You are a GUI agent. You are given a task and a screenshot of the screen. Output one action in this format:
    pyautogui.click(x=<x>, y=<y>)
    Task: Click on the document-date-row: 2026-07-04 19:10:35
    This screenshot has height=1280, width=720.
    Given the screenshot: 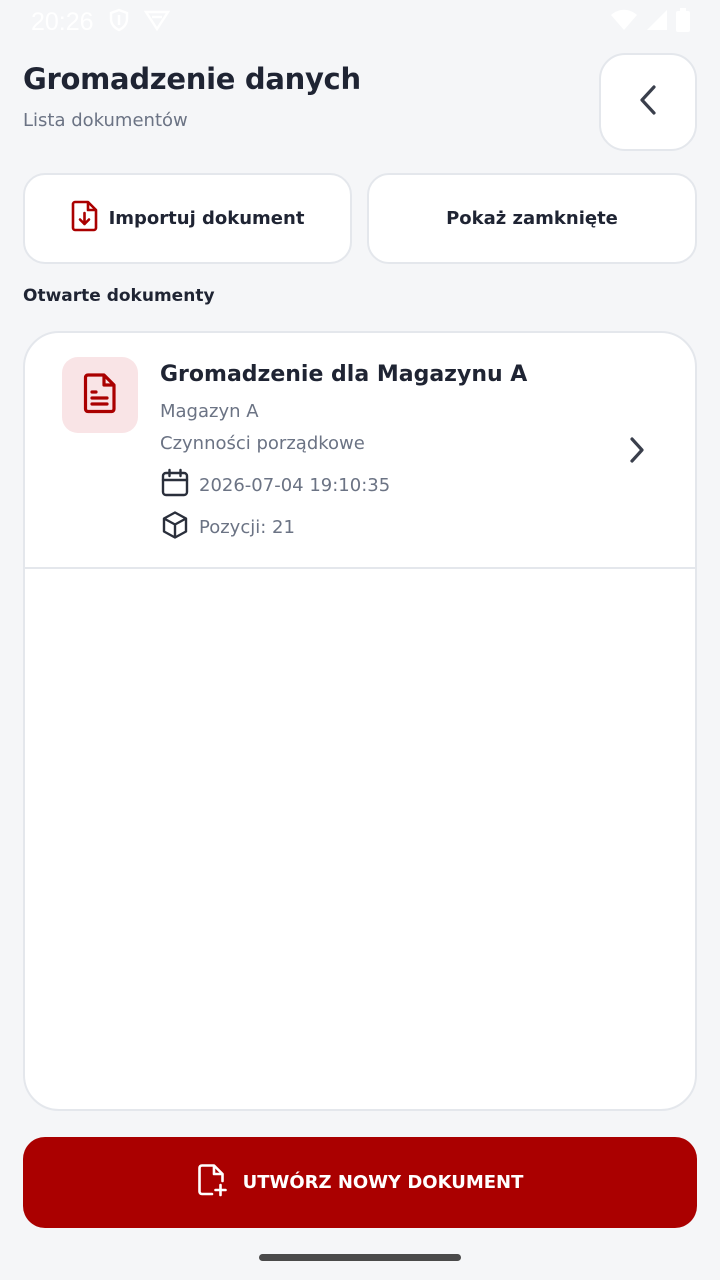 What is the action you would take?
    pyautogui.click(x=275, y=485)
    